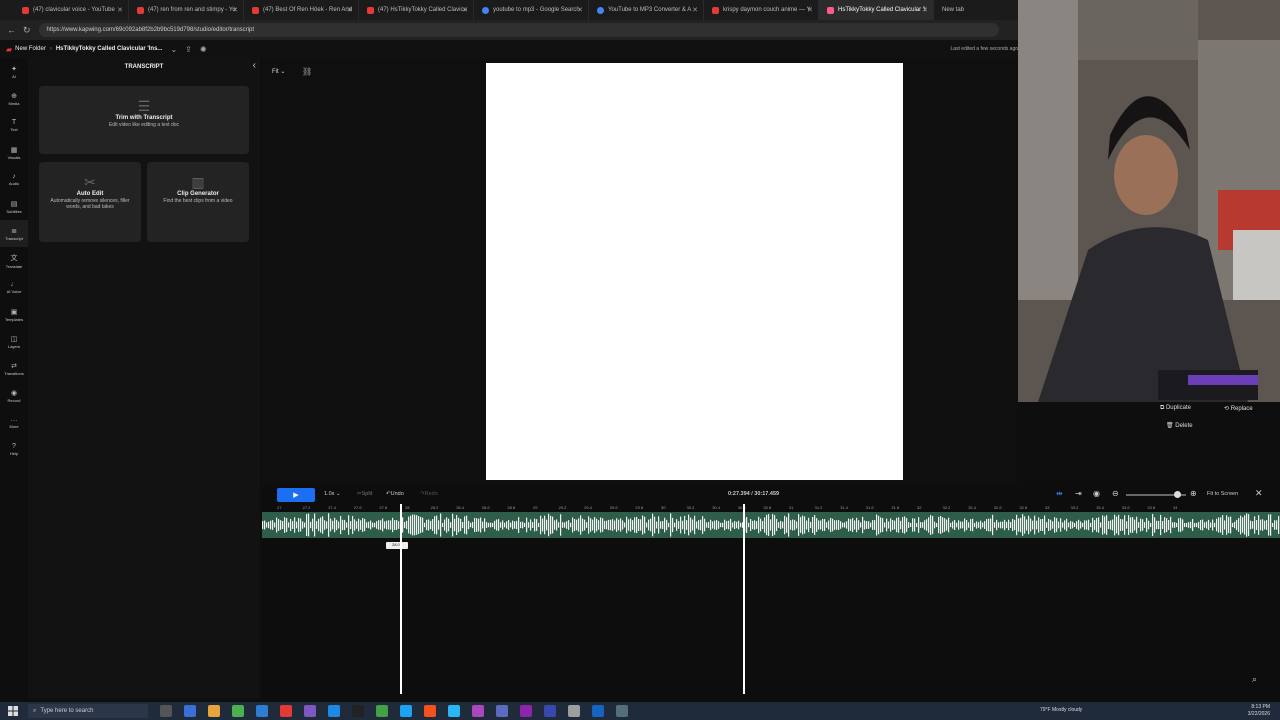 This screenshot has height=720, width=1280. I want to click on skip-icon: ⇥, so click(1078, 493).